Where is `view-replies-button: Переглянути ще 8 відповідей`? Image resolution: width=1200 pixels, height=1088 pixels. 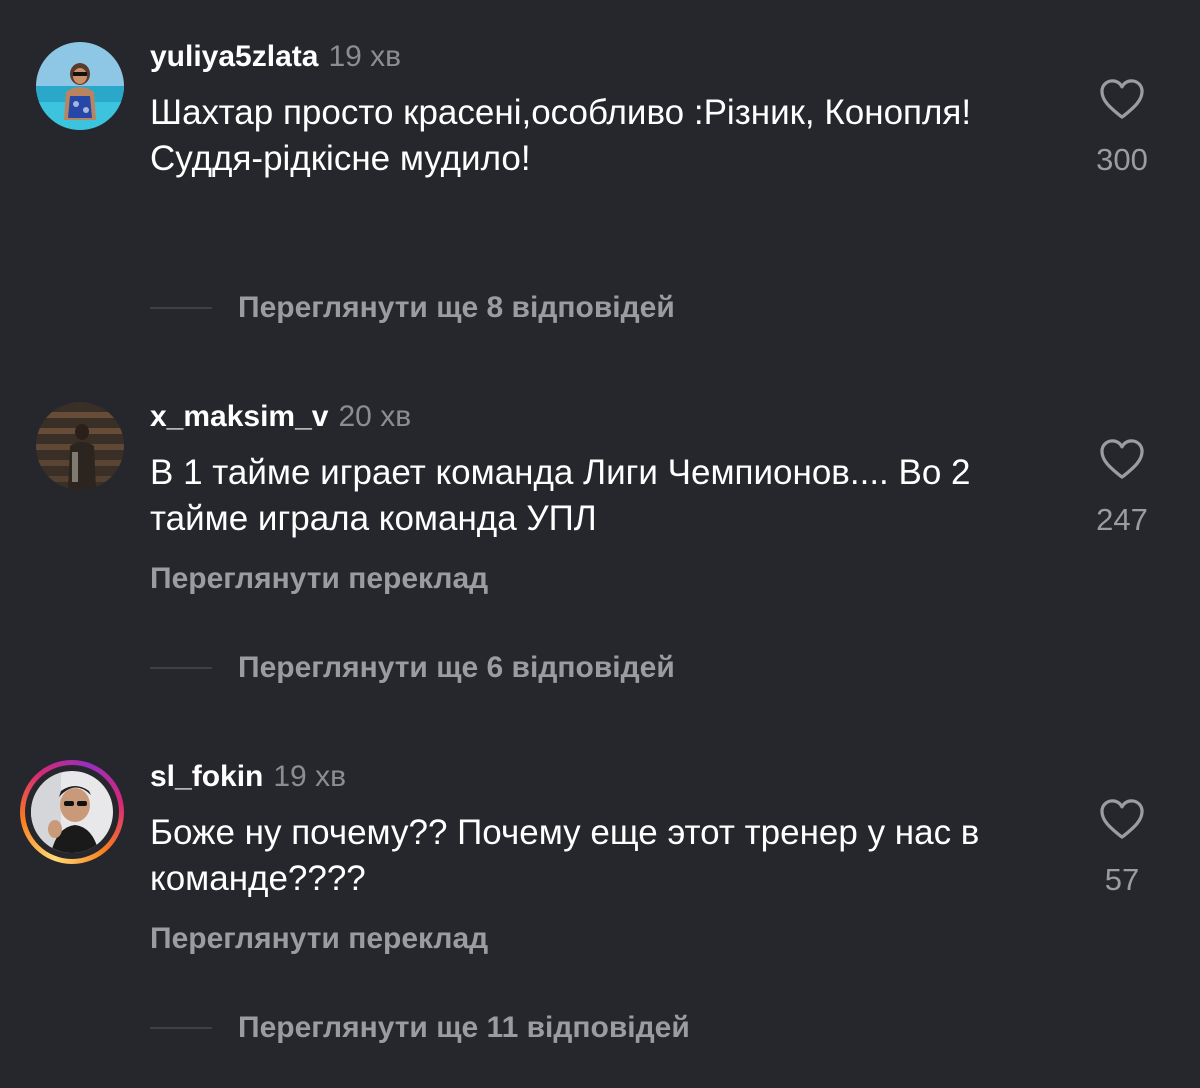
view-replies-button: Переглянути ще 8 відповідей is located at coordinates (412, 308).